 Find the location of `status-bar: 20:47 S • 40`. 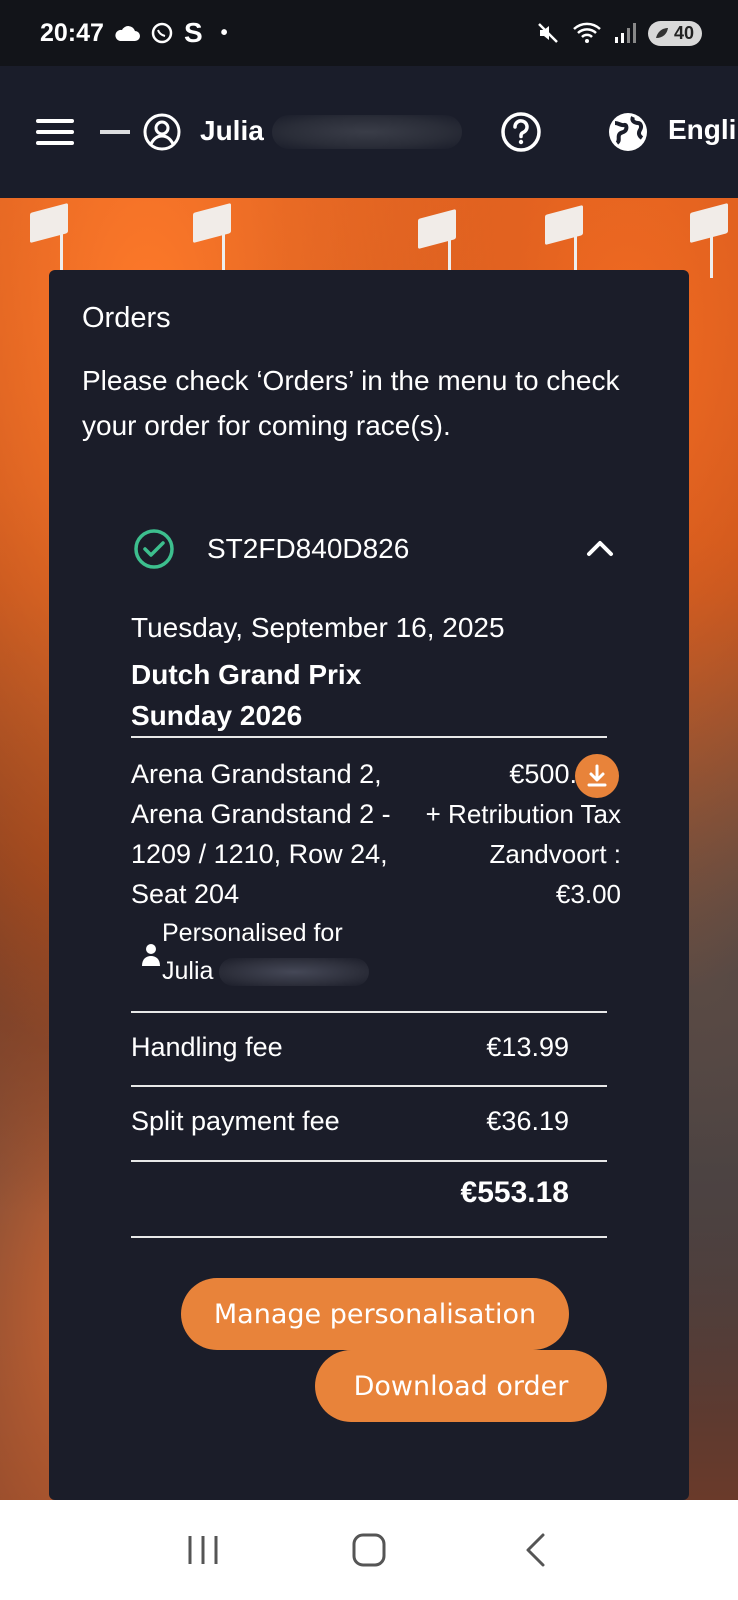

status-bar: 20:47 S • 40 is located at coordinates (369, 33).